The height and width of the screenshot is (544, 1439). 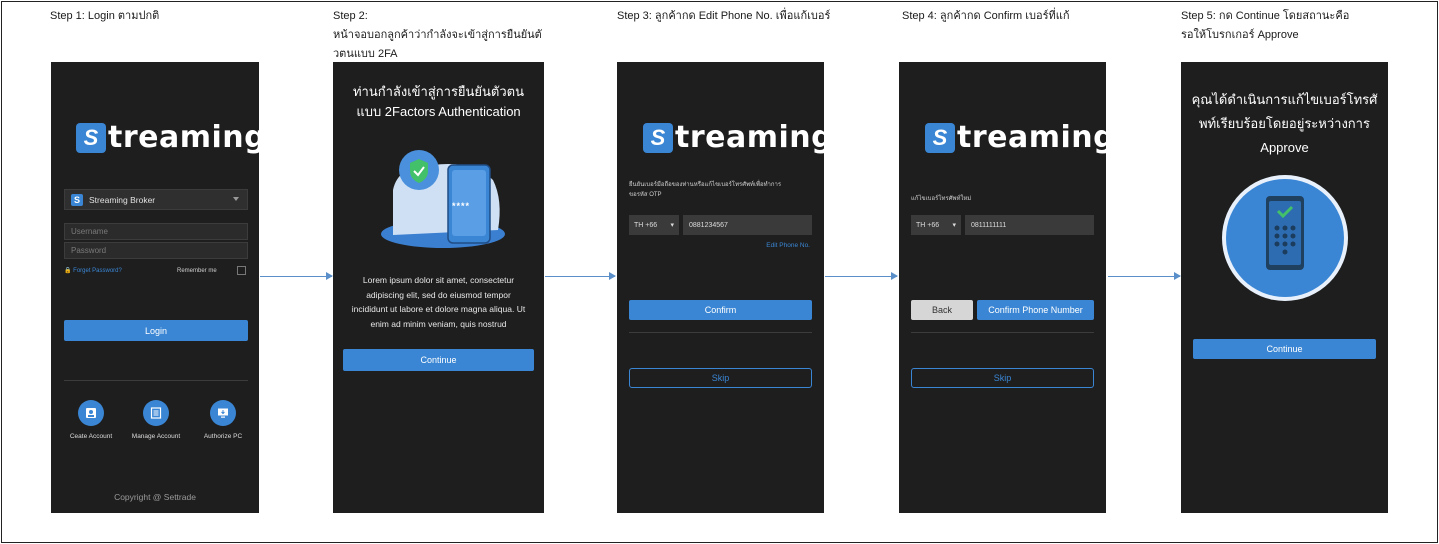 I want to click on phone-number-input: 0811111111, so click(x=1029, y=225).